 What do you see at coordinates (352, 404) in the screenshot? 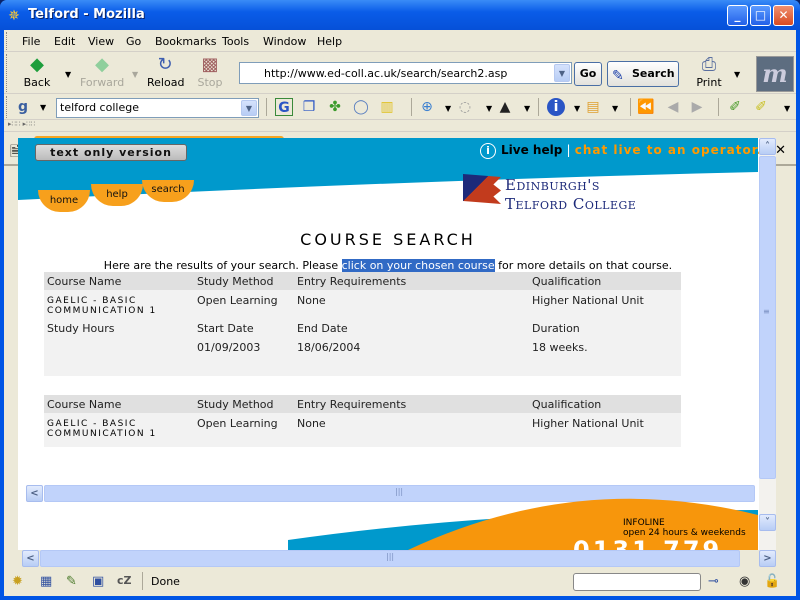
I see `header-entry-requirements: Entry Requirements` at bounding box center [352, 404].